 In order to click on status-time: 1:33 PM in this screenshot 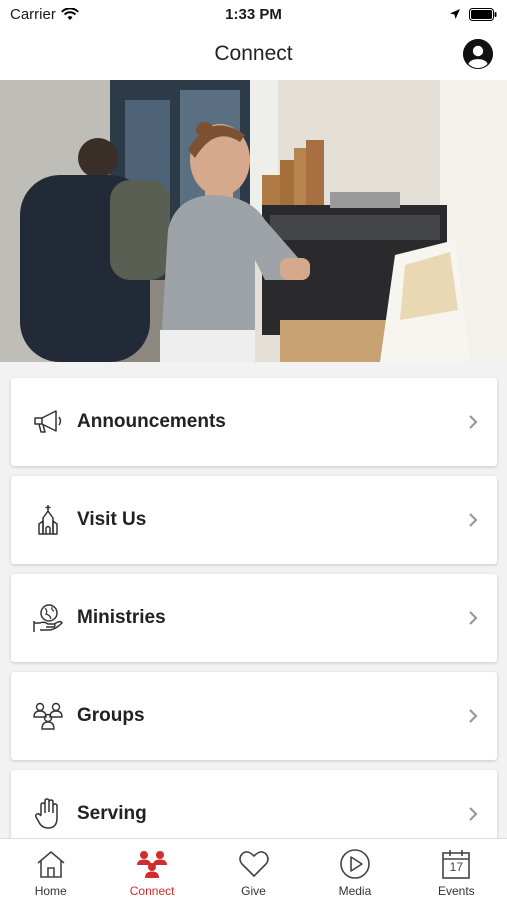, I will do `click(253, 14)`.